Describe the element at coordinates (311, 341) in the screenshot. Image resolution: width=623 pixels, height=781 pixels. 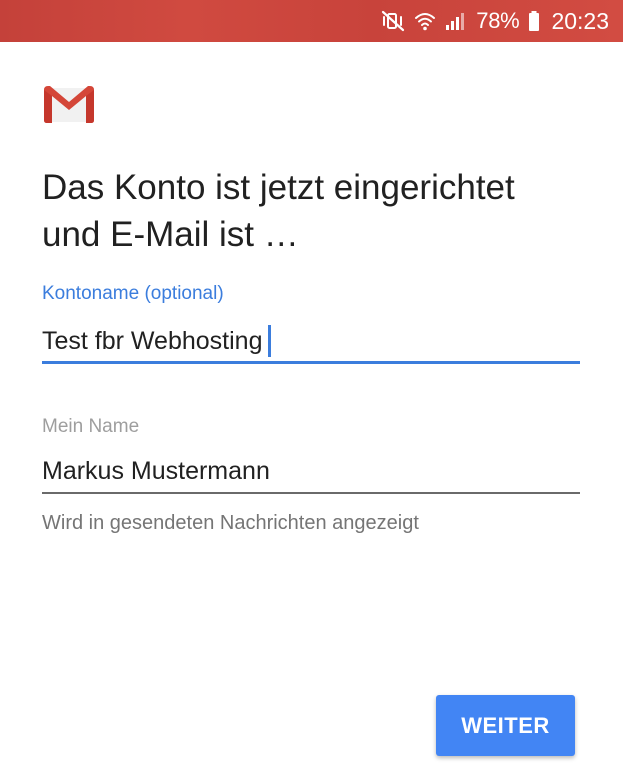
I see `account-name-input: Test fbr Webhosting` at that location.